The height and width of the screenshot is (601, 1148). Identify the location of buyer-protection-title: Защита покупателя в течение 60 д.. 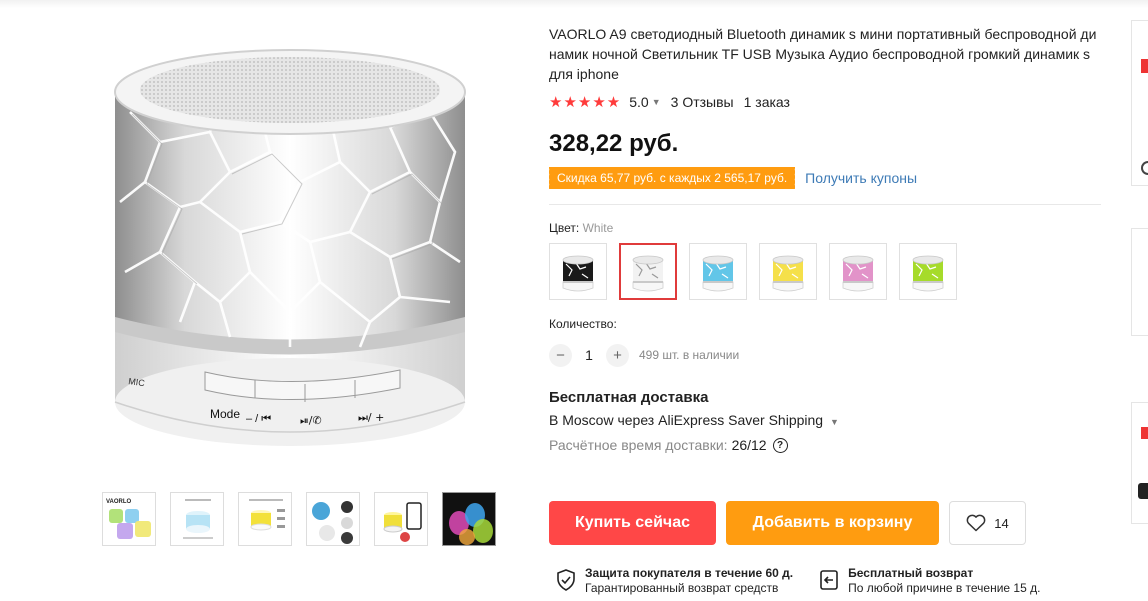
(689, 573).